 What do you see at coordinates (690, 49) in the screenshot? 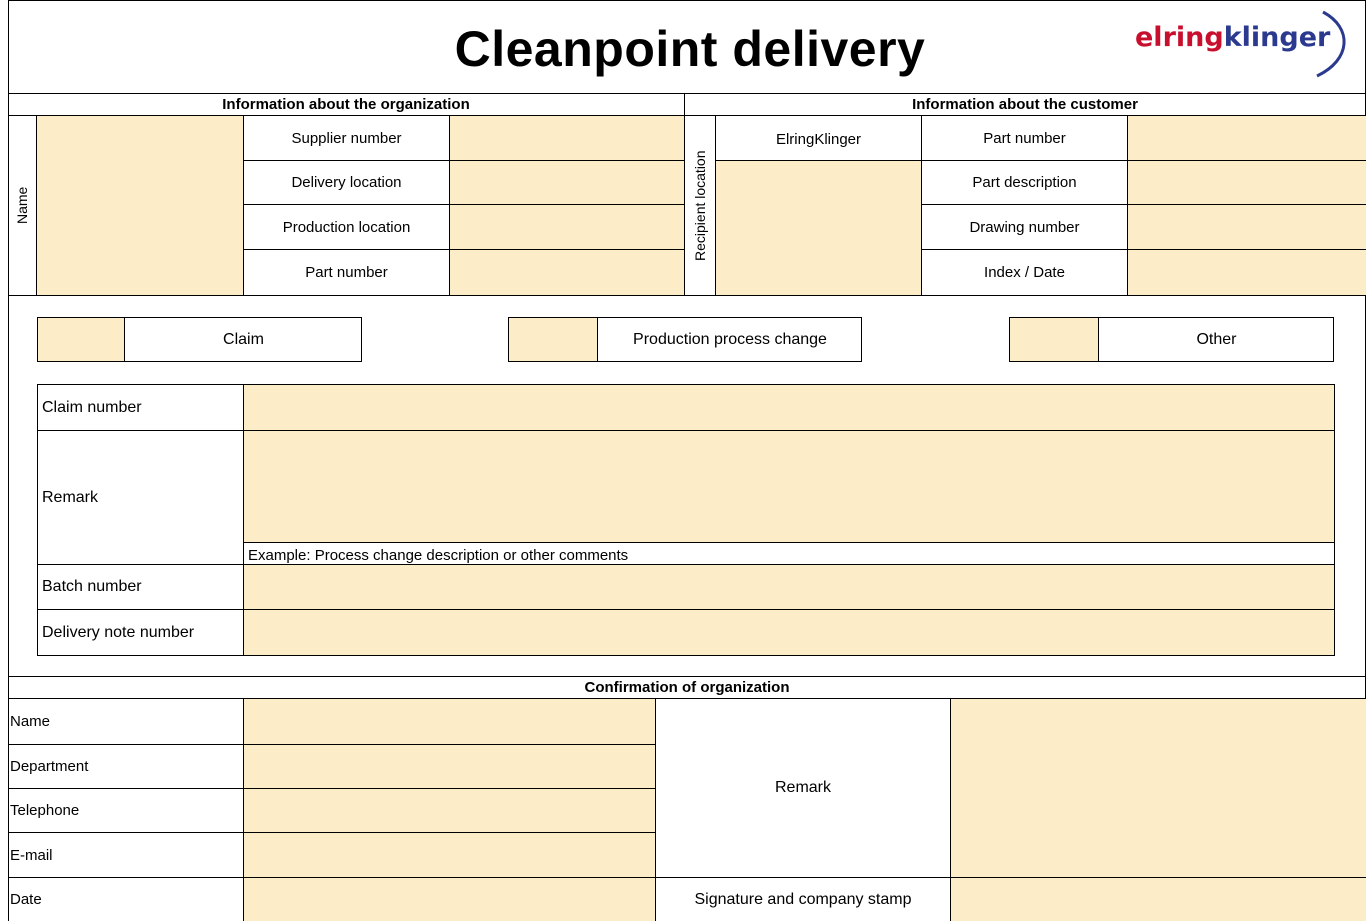
I see `page-title: Cleanpoint delivery` at bounding box center [690, 49].